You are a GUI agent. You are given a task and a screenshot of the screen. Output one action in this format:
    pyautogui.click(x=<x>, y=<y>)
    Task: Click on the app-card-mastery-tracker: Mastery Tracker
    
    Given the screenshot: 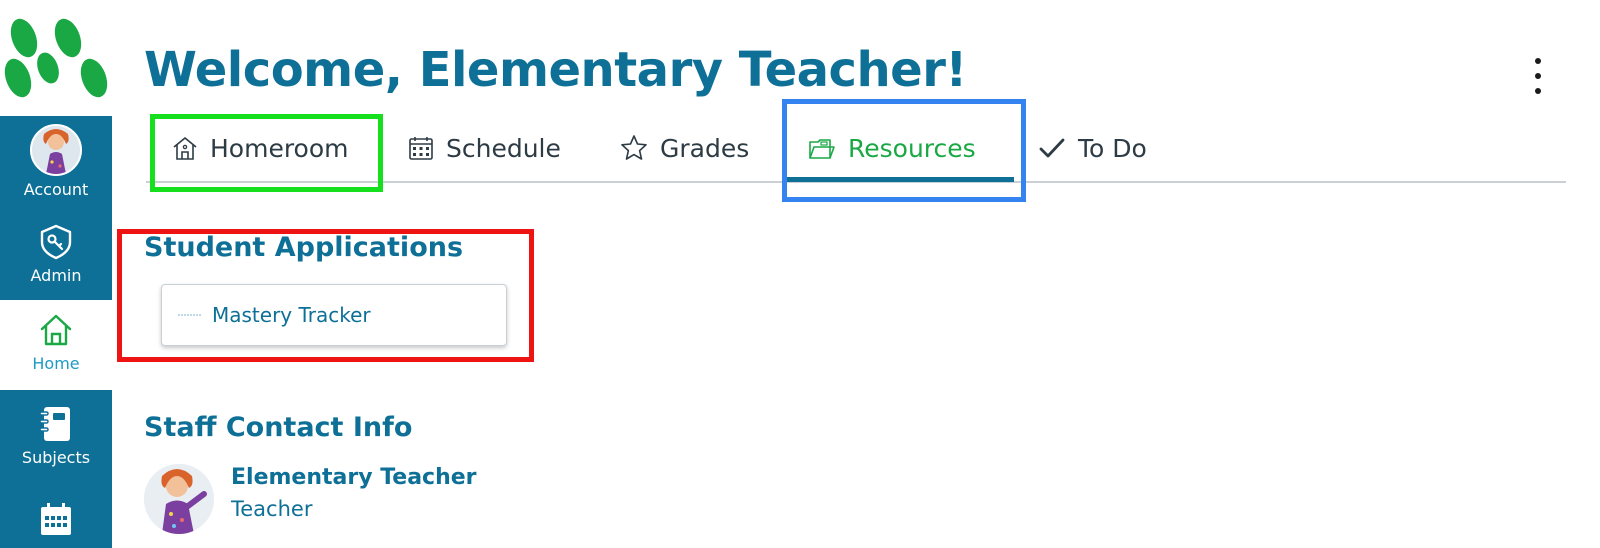 What is the action you would take?
    pyautogui.click(x=334, y=315)
    